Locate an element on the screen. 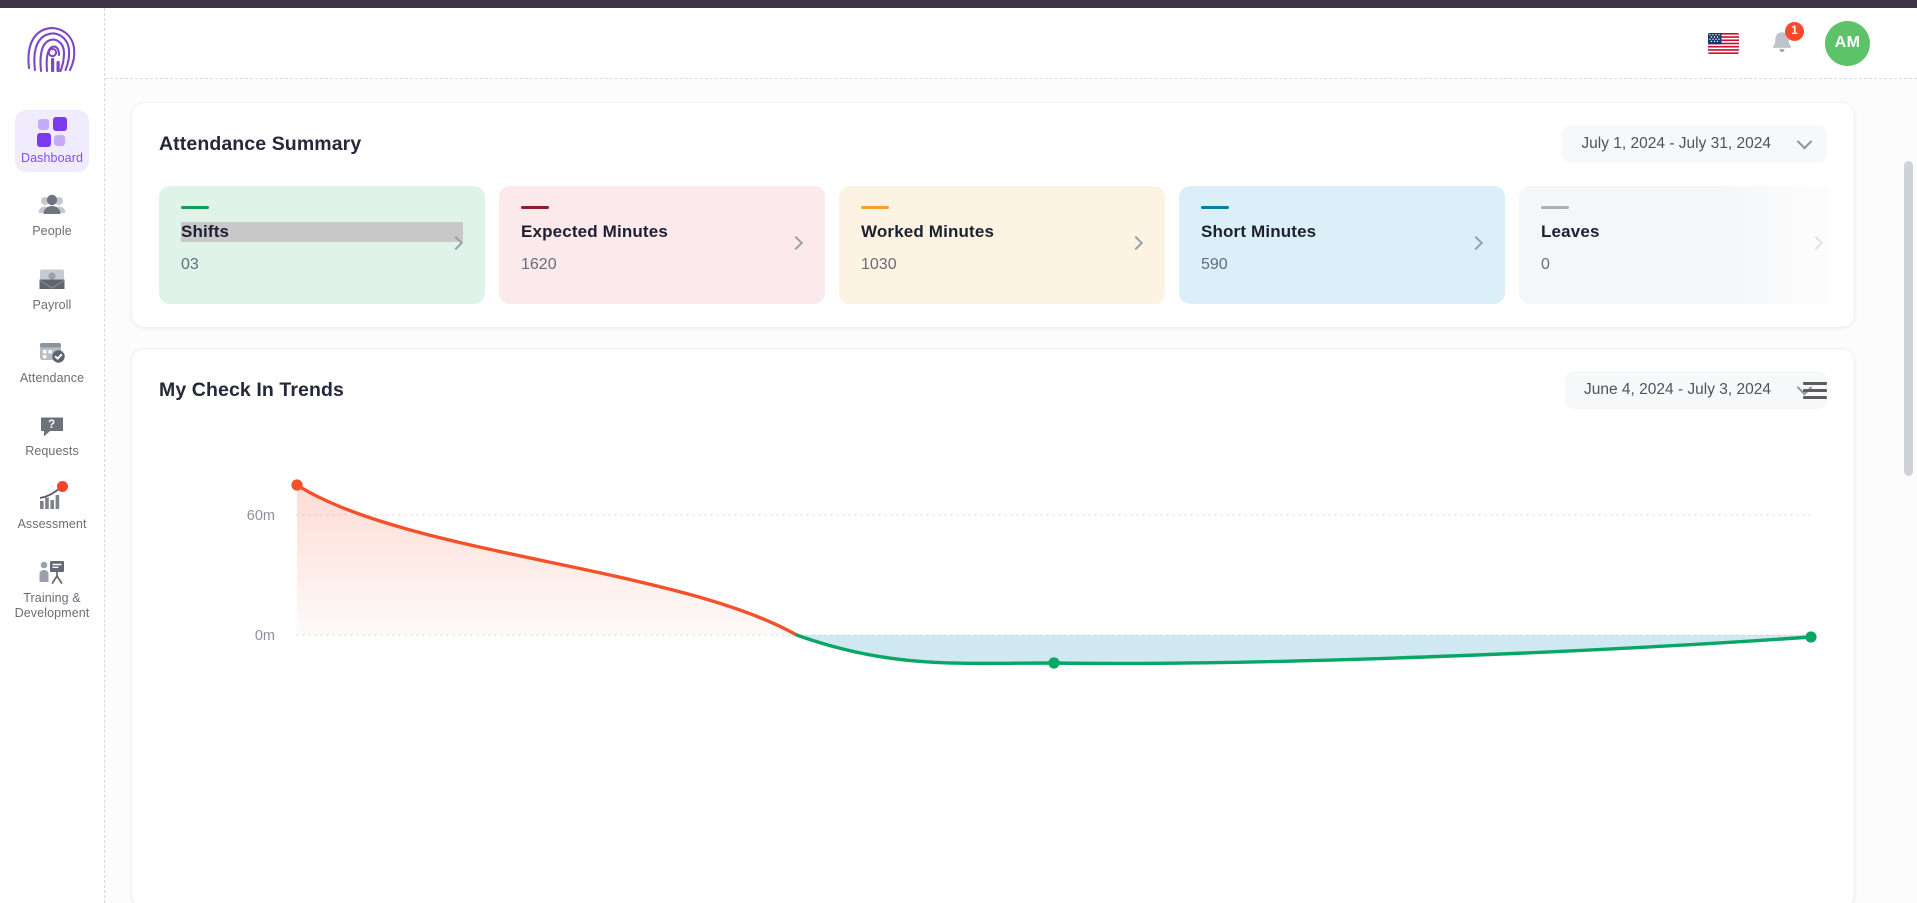  chart-title: My Check In Trends is located at coordinates (251, 389).